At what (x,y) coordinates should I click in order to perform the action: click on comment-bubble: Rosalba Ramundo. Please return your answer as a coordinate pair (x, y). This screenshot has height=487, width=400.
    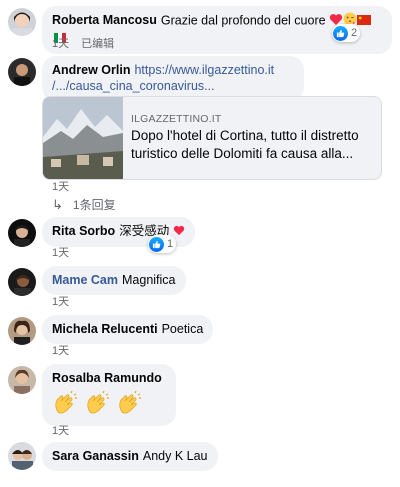
    Looking at the image, I should click on (109, 395).